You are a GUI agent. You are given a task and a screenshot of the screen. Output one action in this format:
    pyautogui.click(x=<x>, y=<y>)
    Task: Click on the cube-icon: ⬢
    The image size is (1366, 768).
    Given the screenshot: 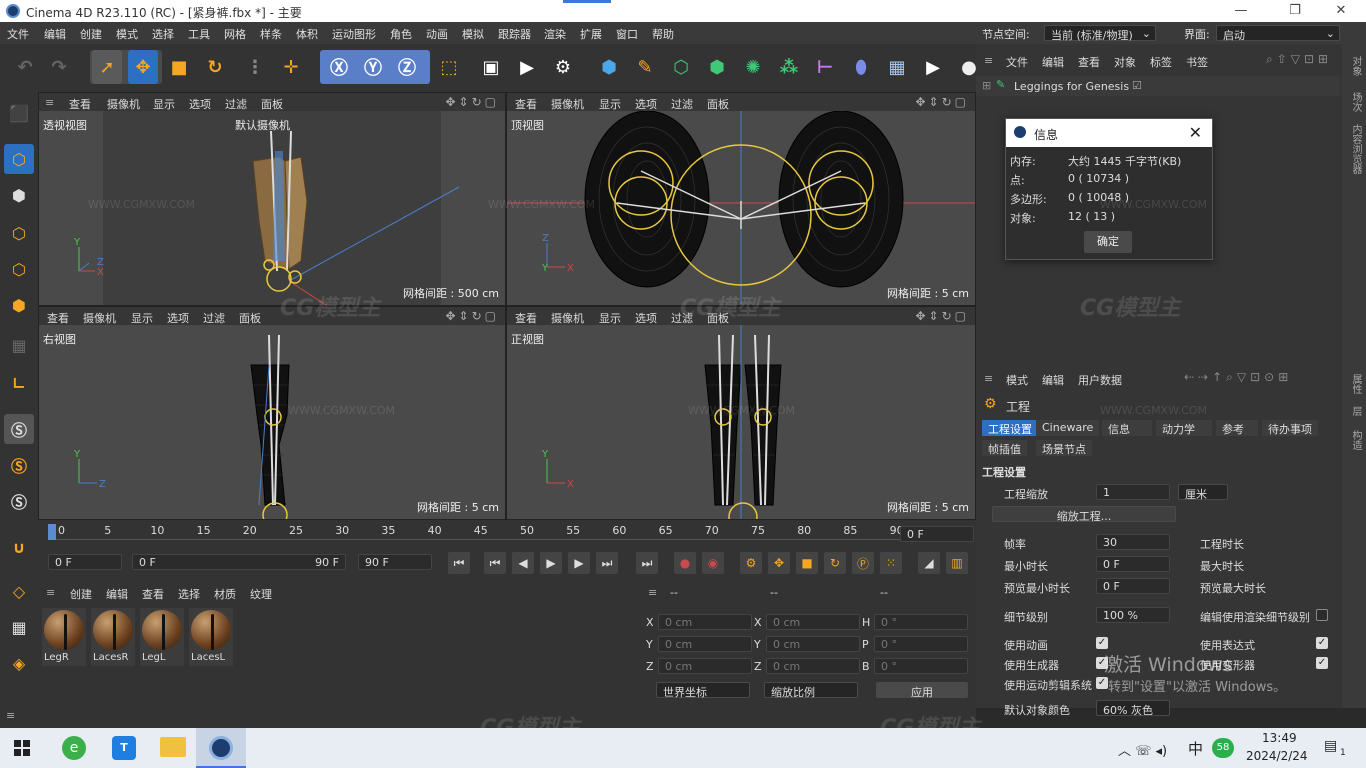 What is the action you would take?
    pyautogui.click(x=609, y=67)
    